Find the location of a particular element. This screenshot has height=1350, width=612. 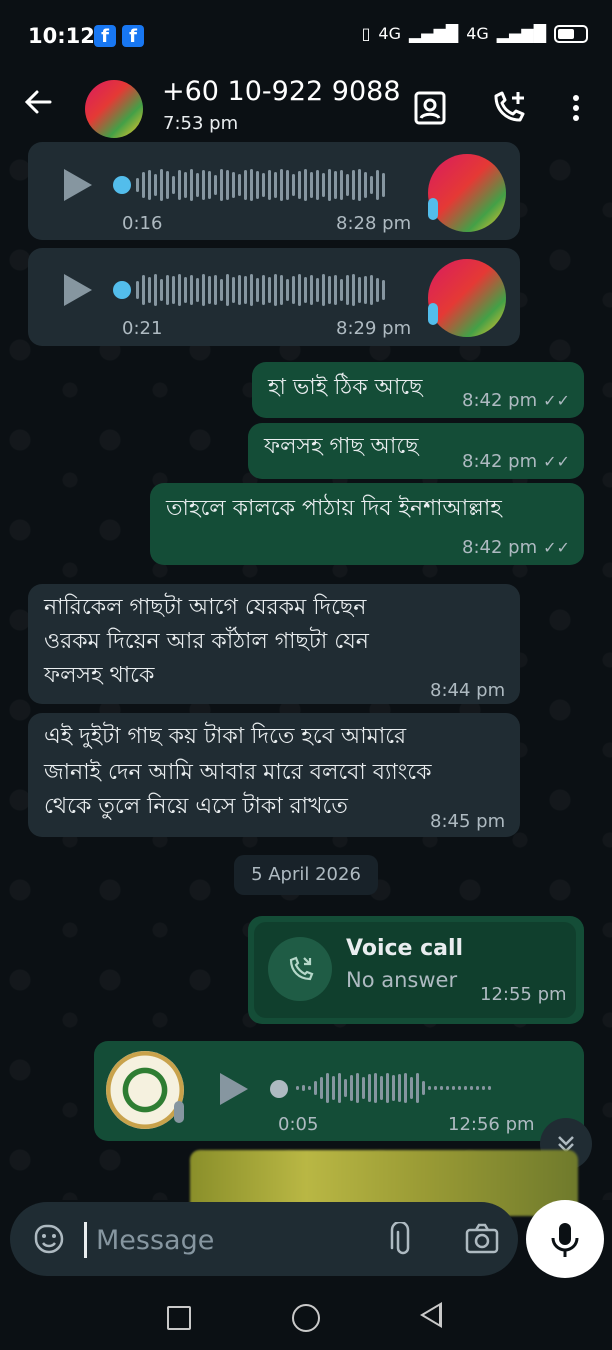

status-icons: ▯ 4G ▂▄▆█ 4G ▂▄▆█ is located at coordinates (475, 33).